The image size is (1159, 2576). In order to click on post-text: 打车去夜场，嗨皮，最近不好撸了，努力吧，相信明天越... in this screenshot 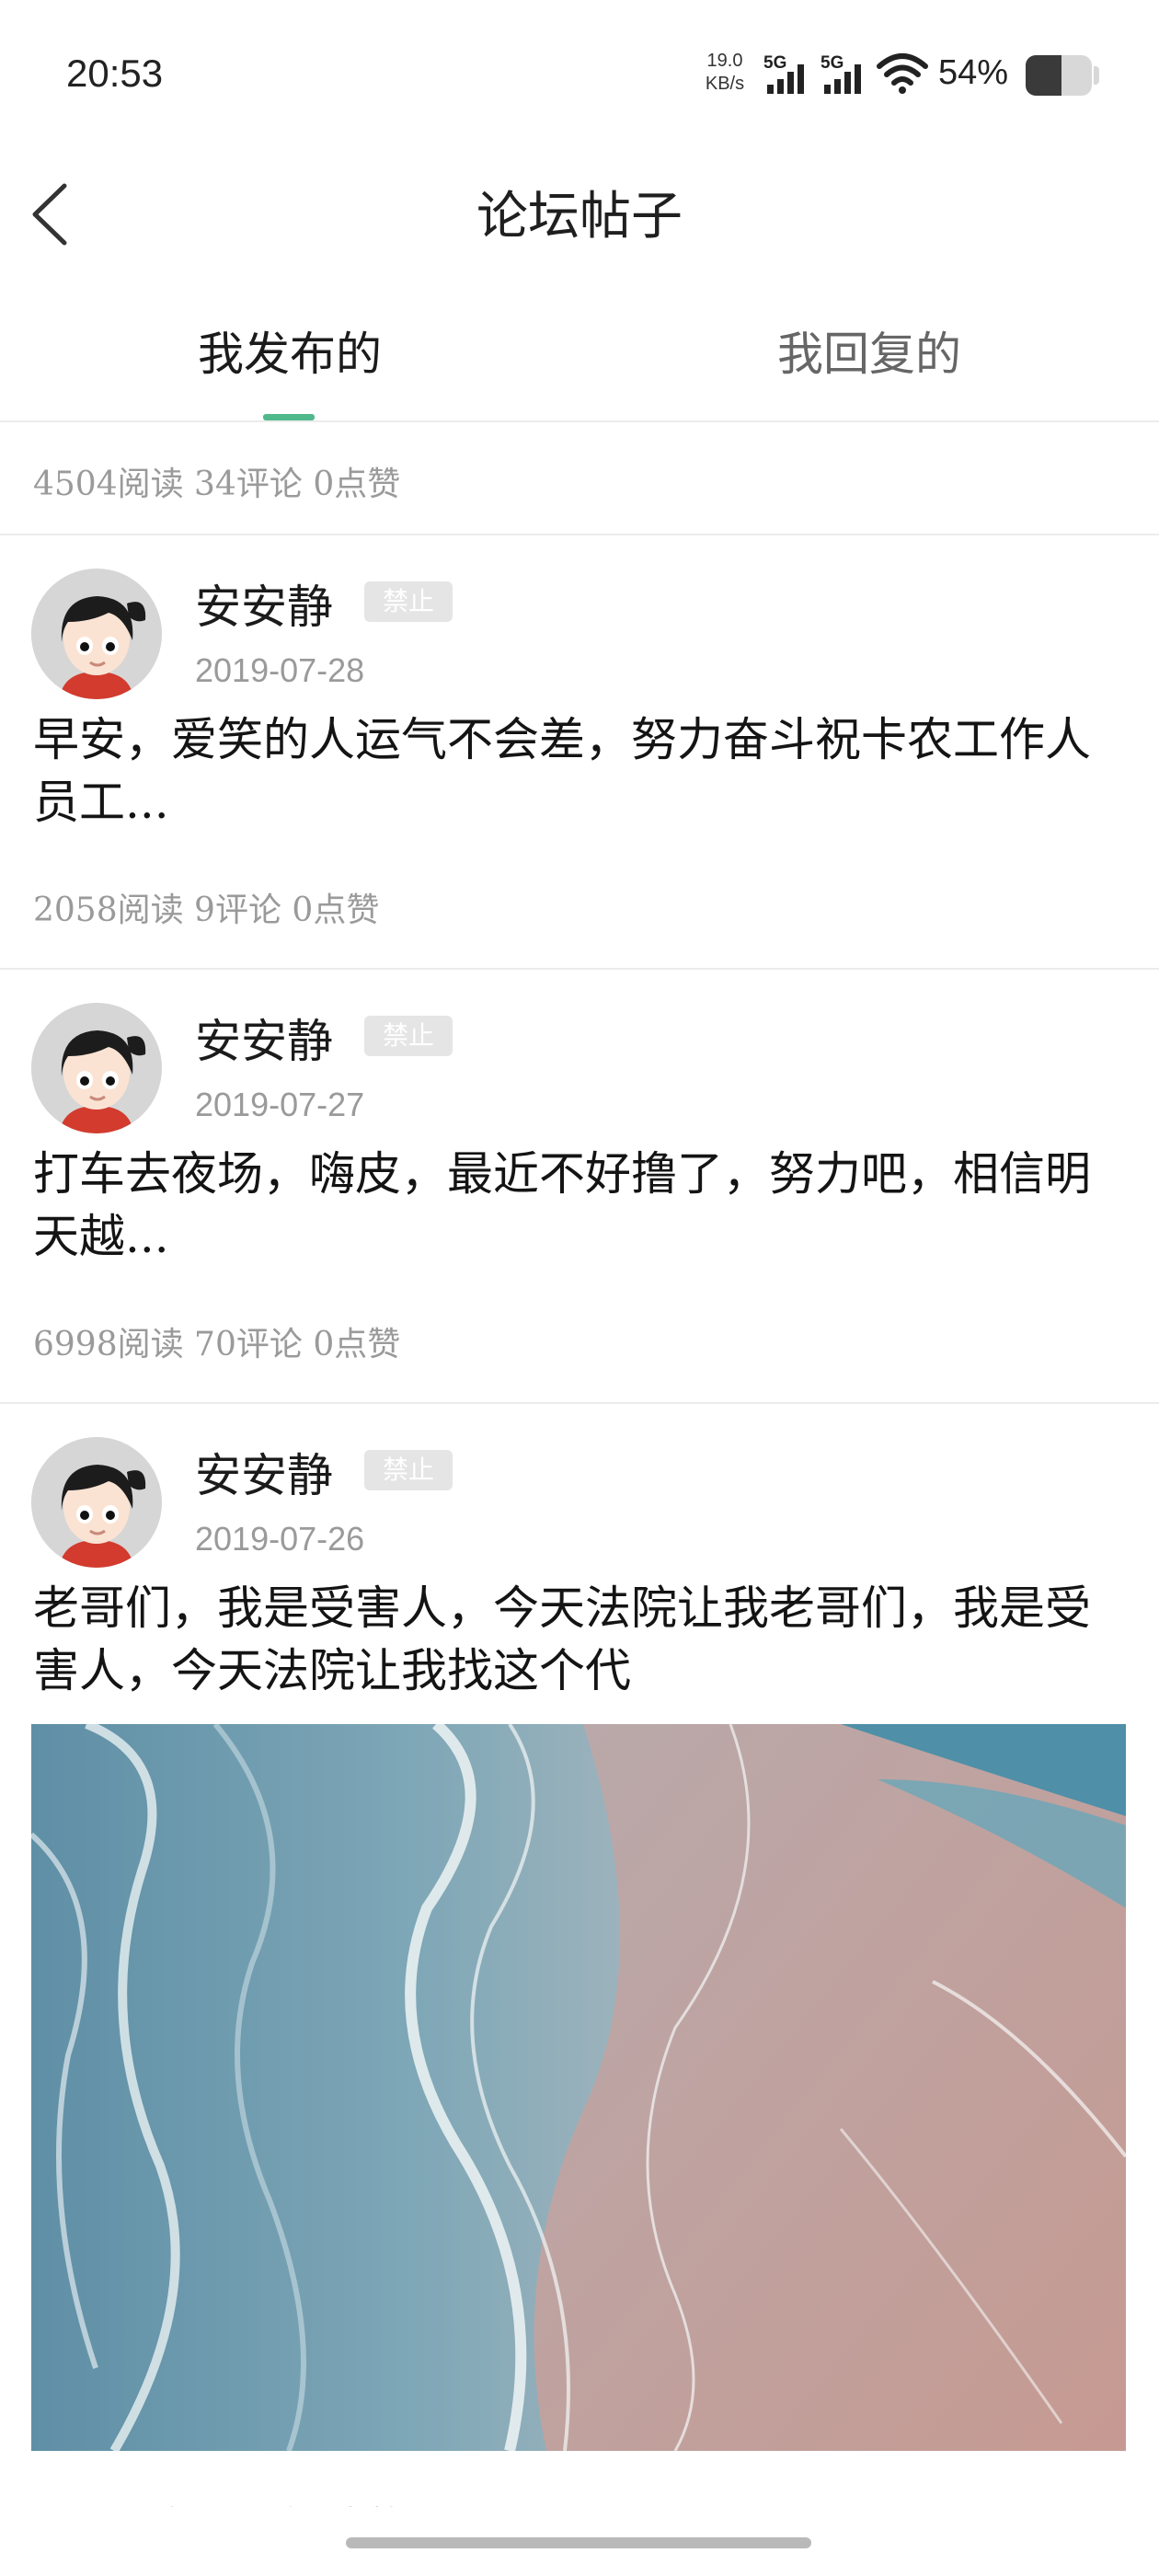, I will do `click(562, 1205)`.